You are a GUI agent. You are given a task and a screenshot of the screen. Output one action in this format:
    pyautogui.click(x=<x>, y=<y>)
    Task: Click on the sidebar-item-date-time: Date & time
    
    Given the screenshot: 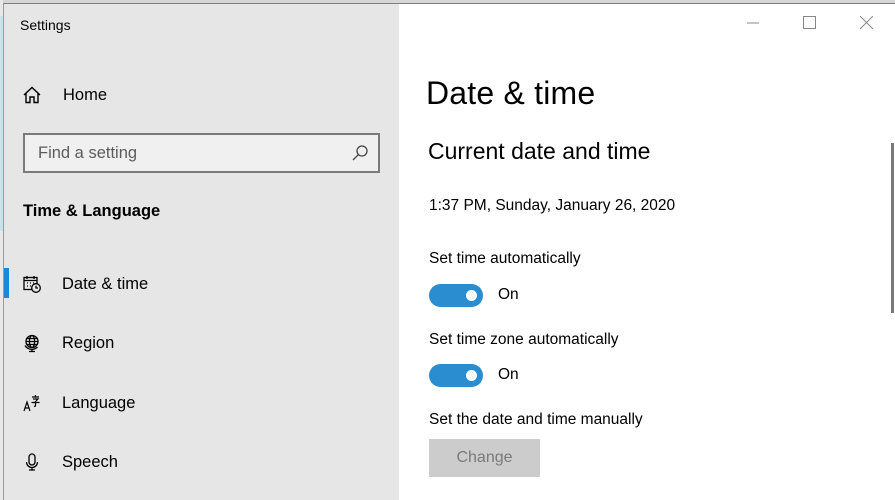 What is the action you would take?
    pyautogui.click(x=201, y=284)
    